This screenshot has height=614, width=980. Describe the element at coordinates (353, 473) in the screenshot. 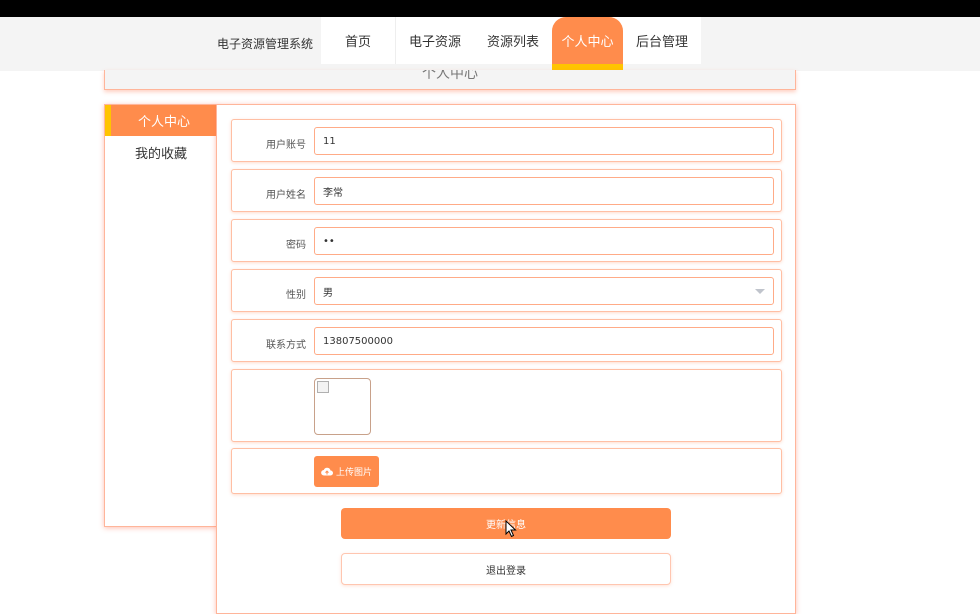

I see `upload-image-label: 上传图片` at that location.